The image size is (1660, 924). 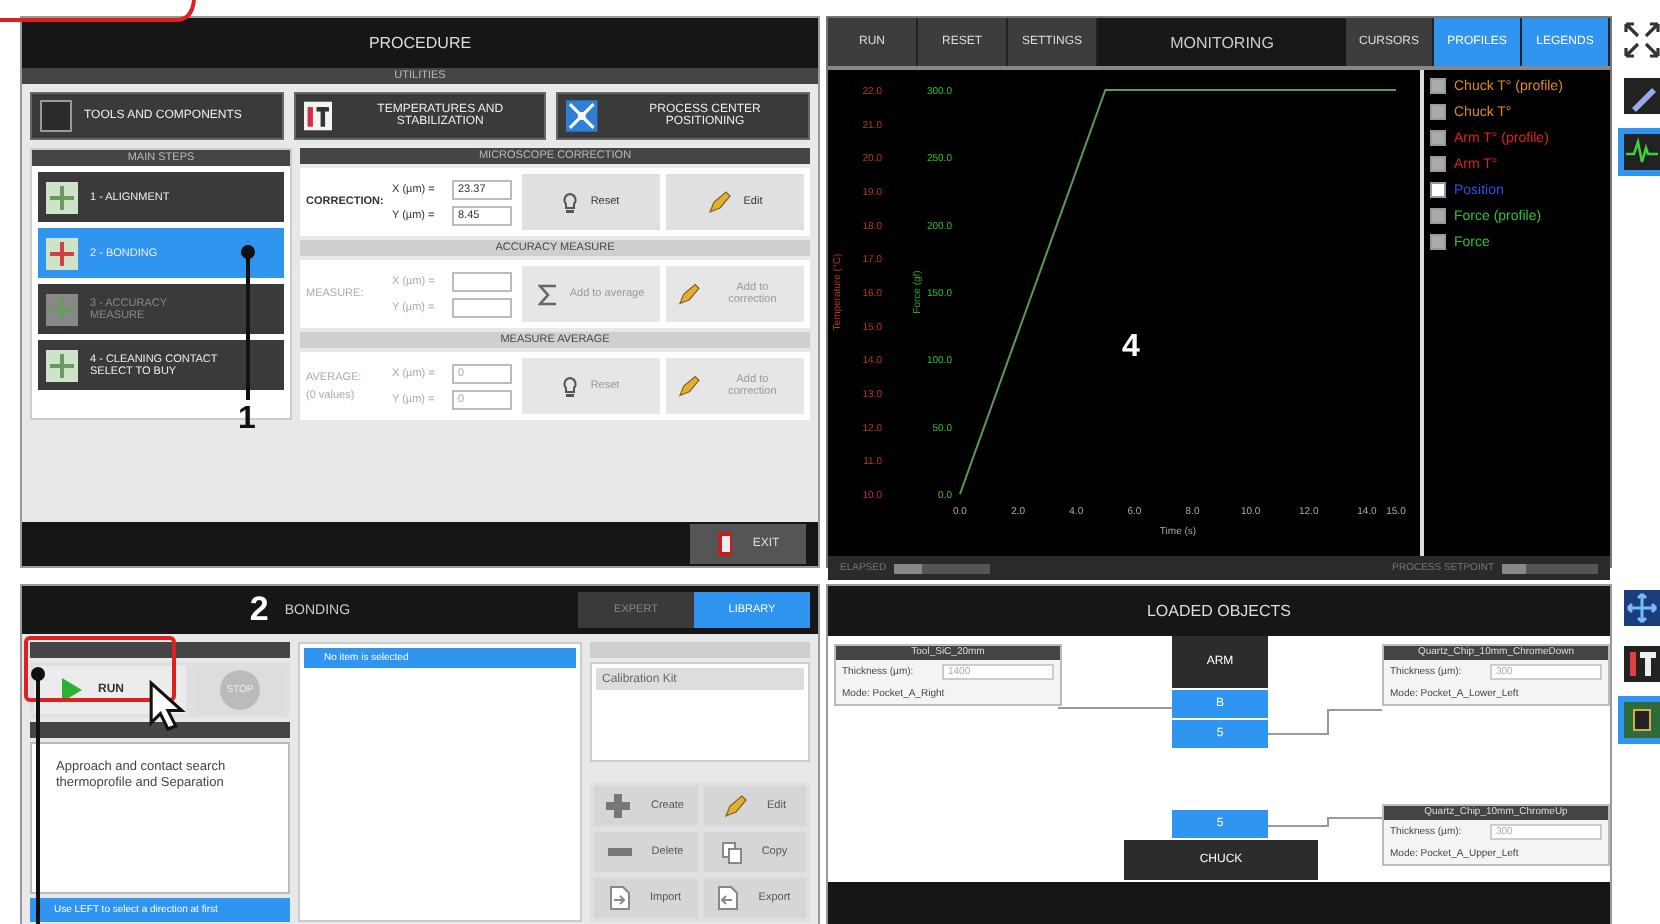 What do you see at coordinates (1642, 720) in the screenshot?
I see `chip-icon` at bounding box center [1642, 720].